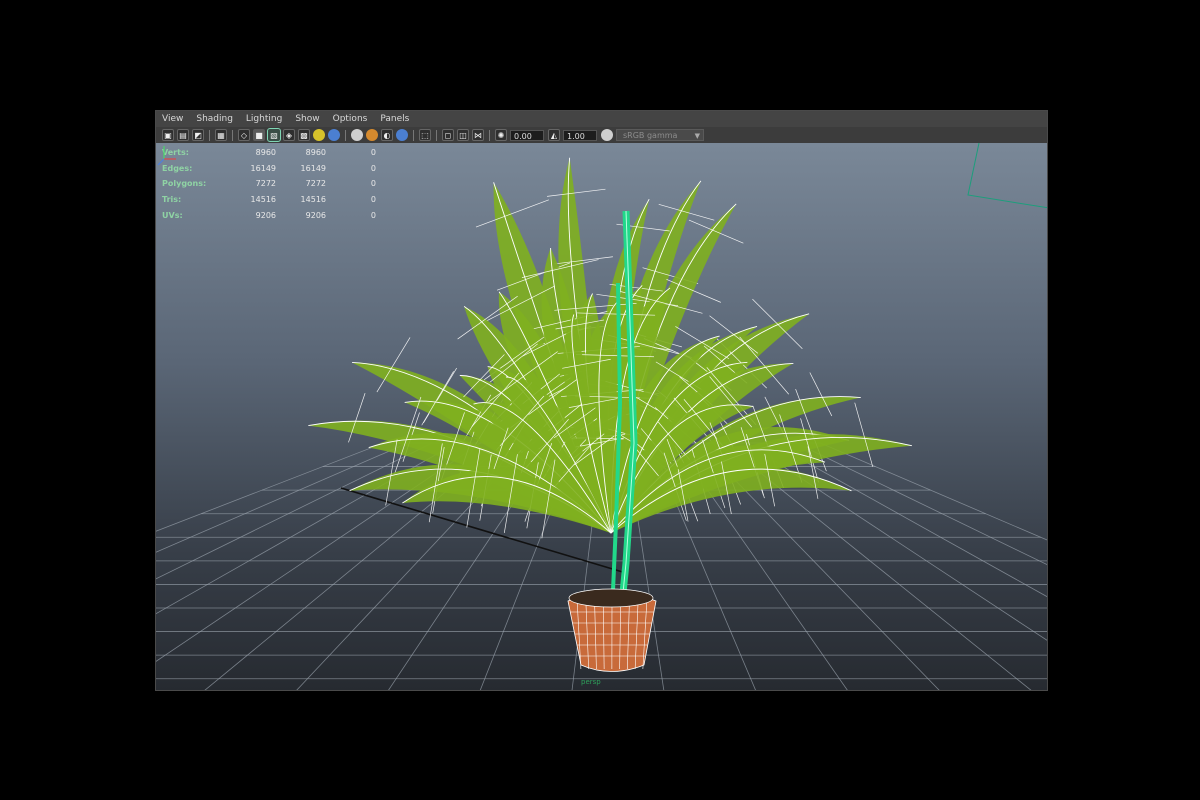 This screenshot has height=800, width=1200. What do you see at coordinates (425, 135) in the screenshot?
I see `isolate-select-icon: ⬚` at bounding box center [425, 135].